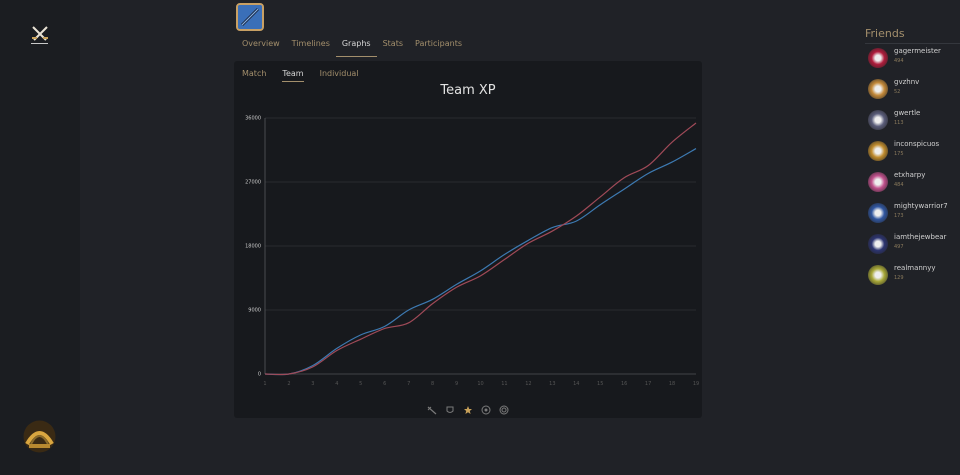 This screenshot has height=475, width=960. I want to click on golden-arch-avatar, so click(39, 436).